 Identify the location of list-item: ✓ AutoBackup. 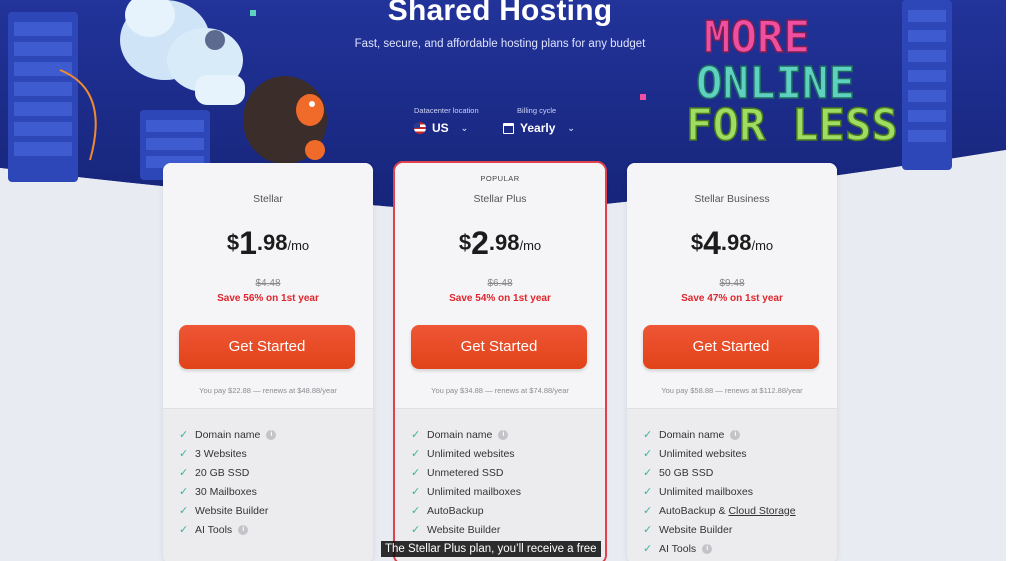
(466, 510).